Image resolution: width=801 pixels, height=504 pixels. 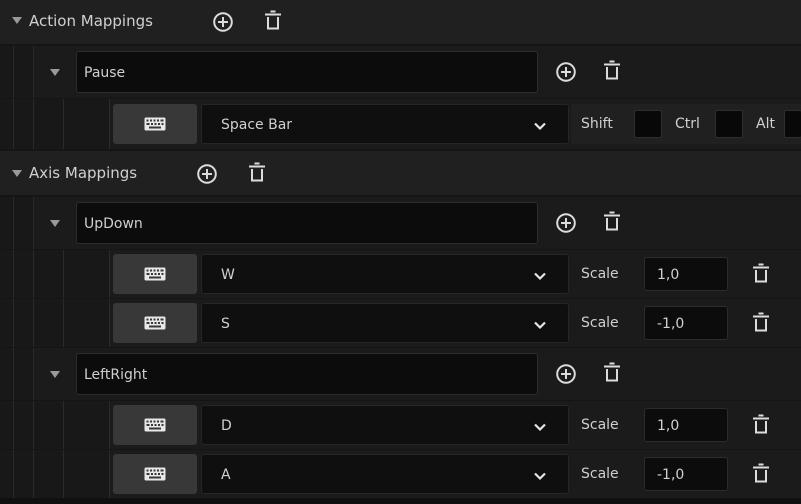 What do you see at coordinates (307, 223) in the screenshot?
I see `axis-name-field: UpDown` at bounding box center [307, 223].